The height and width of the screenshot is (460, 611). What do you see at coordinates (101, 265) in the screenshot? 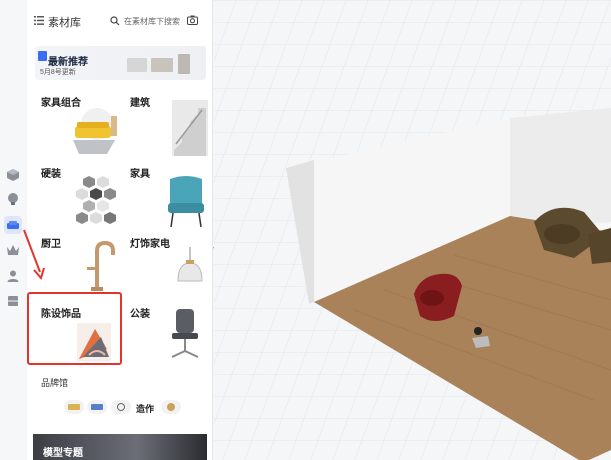
I see `faucet-image` at bounding box center [101, 265].